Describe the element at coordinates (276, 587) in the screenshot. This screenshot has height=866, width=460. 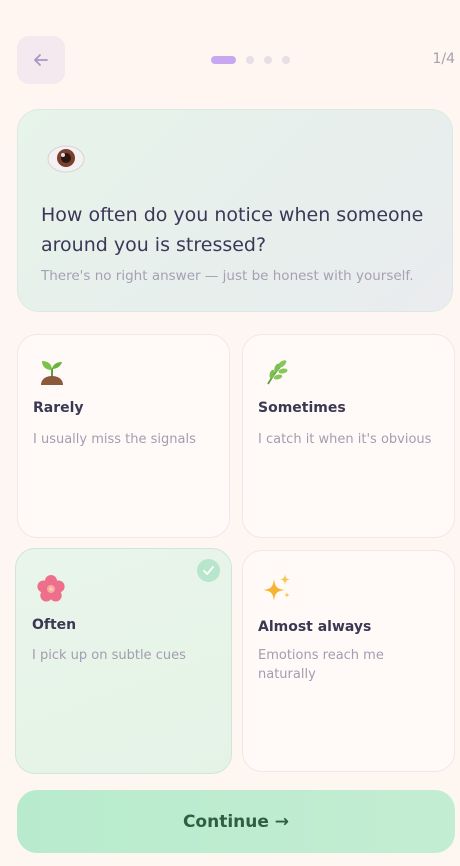
I see `sparkles-icon` at that location.